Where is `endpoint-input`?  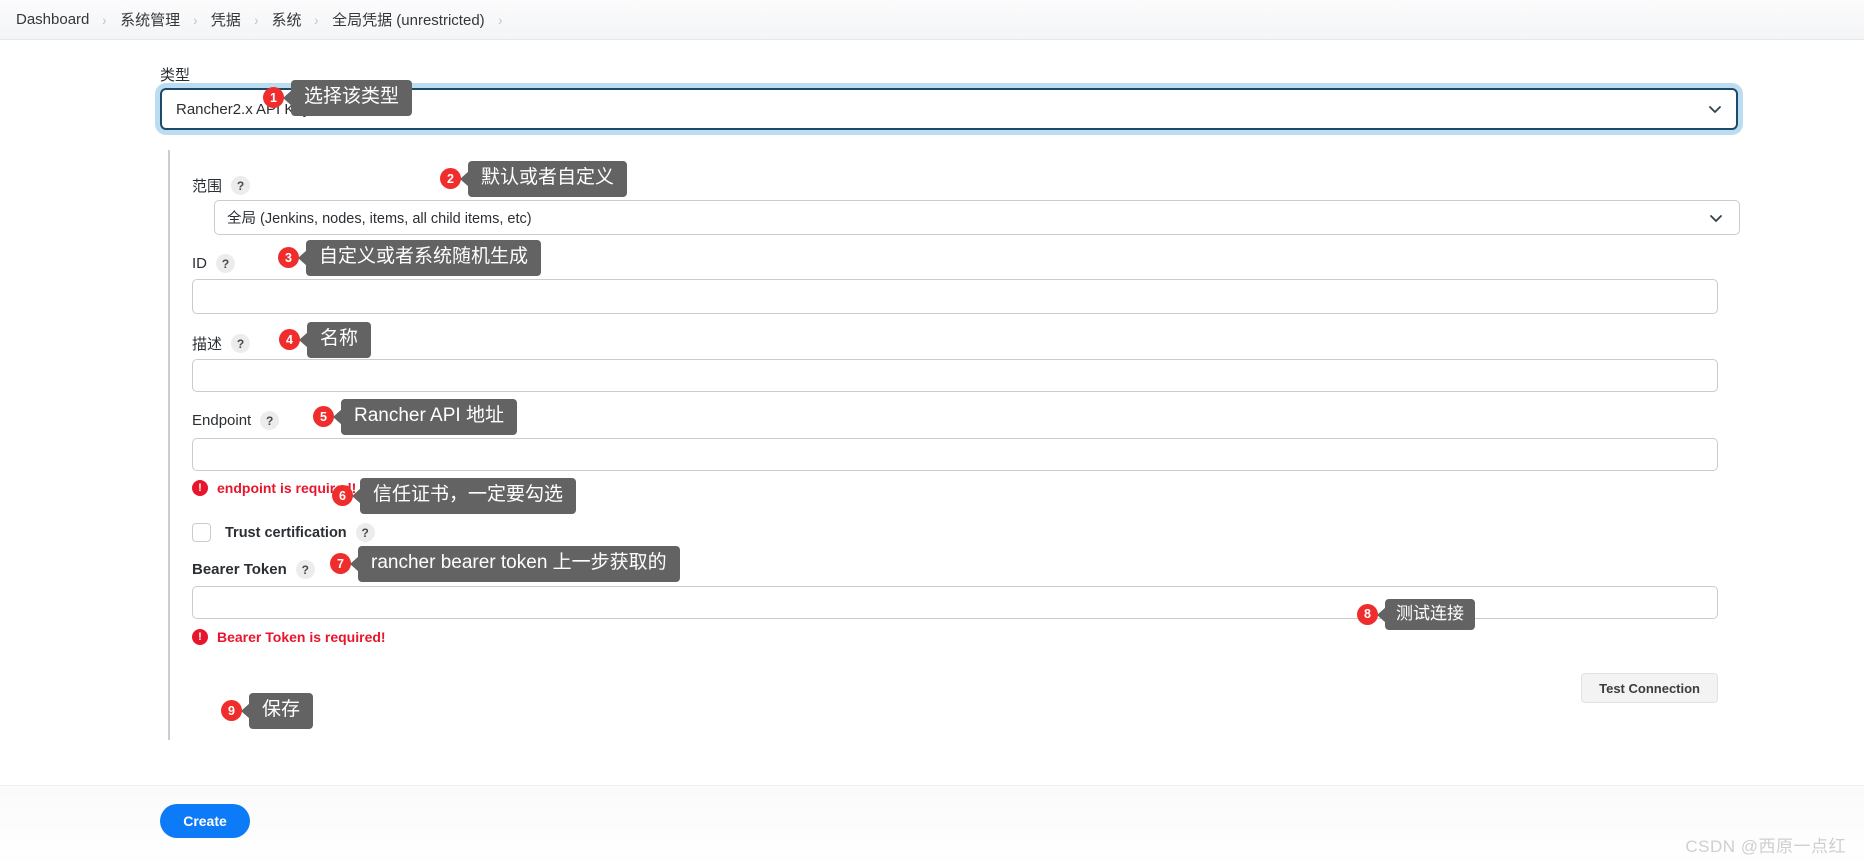 endpoint-input is located at coordinates (955, 454).